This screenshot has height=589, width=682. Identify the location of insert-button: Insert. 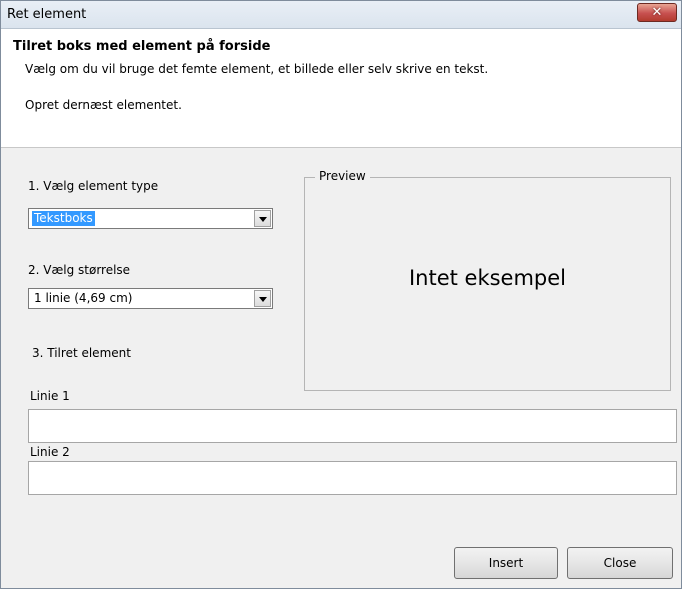
(506, 563).